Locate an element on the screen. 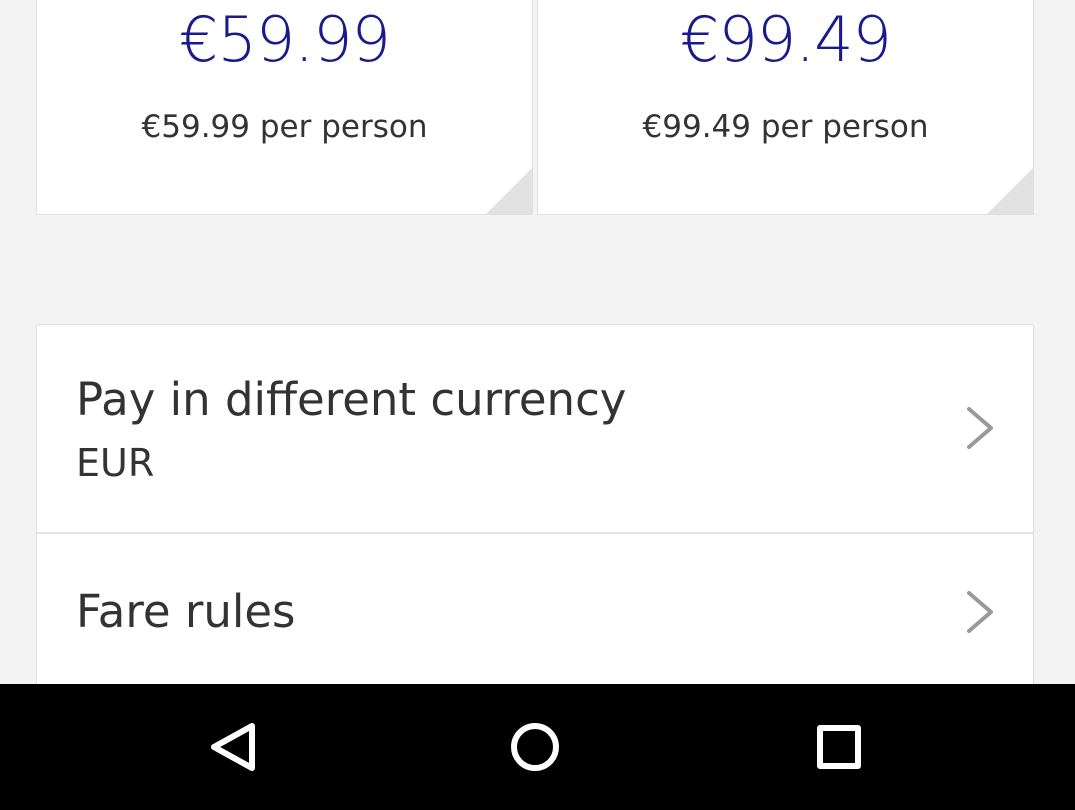 The width and height of the screenshot is (1075, 810). fare-per-person: €59.99 per person is located at coordinates (284, 127).